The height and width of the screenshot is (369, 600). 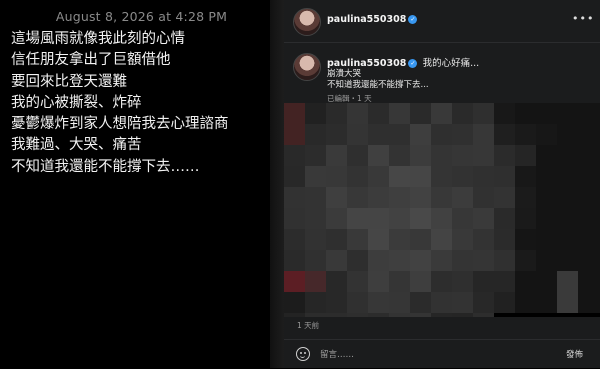 What do you see at coordinates (583, 18) in the screenshot?
I see `more-horizontal-icon: •••` at bounding box center [583, 18].